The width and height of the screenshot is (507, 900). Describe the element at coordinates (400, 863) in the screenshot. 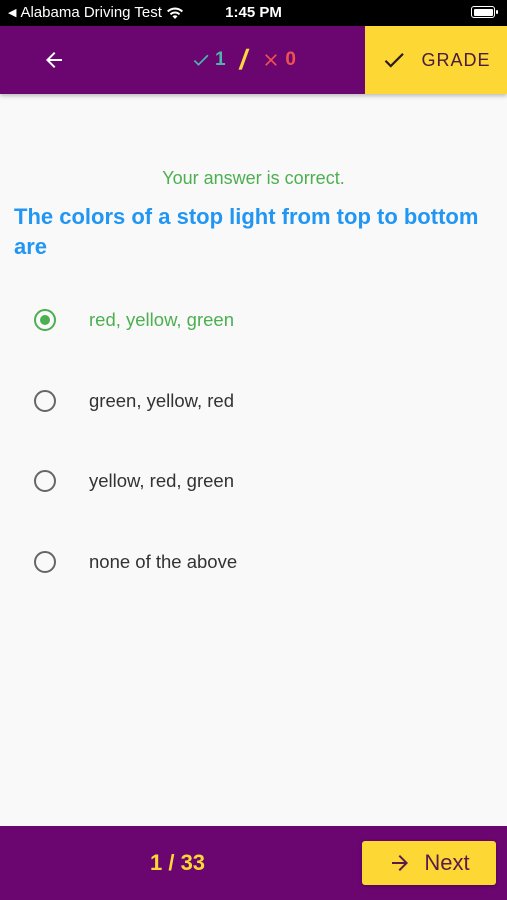

I see `arrow-right-icon` at that location.